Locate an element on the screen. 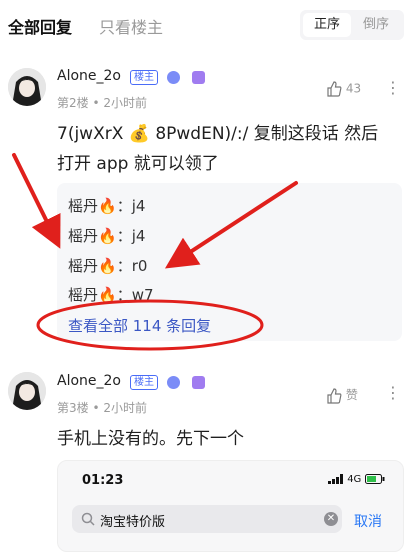  battery-icon is located at coordinates (374, 479).